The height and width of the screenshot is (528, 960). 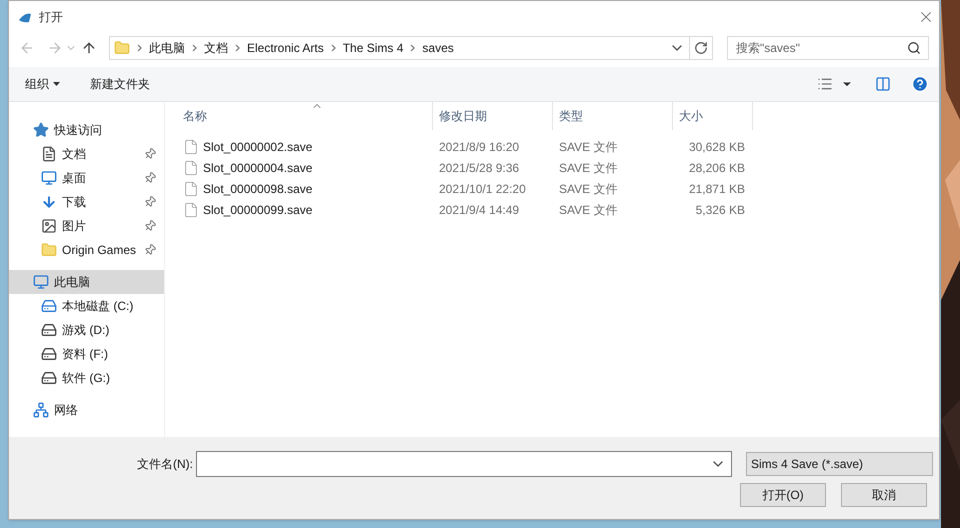 What do you see at coordinates (720, 209) in the screenshot?
I see `table-cell: 5,326 KB` at bounding box center [720, 209].